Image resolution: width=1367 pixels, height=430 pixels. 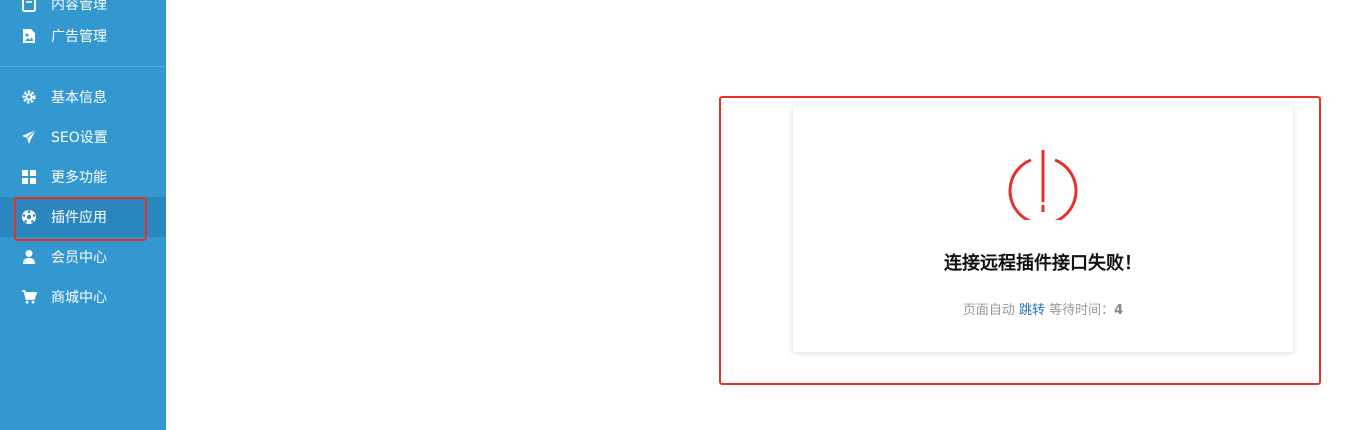 What do you see at coordinates (29, 36) in the screenshot?
I see `image-file-icon` at bounding box center [29, 36].